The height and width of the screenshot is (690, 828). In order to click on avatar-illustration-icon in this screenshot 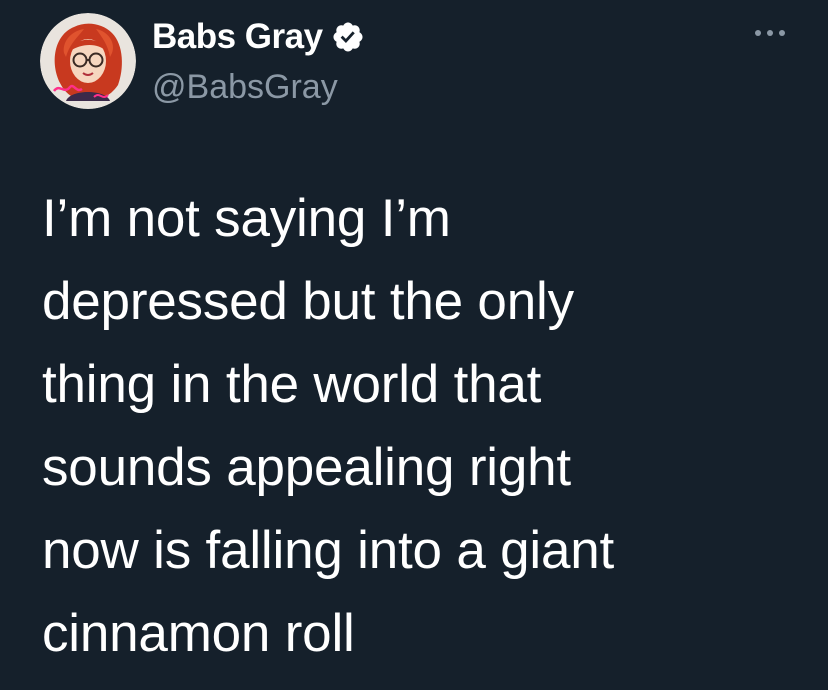, I will do `click(88, 61)`.